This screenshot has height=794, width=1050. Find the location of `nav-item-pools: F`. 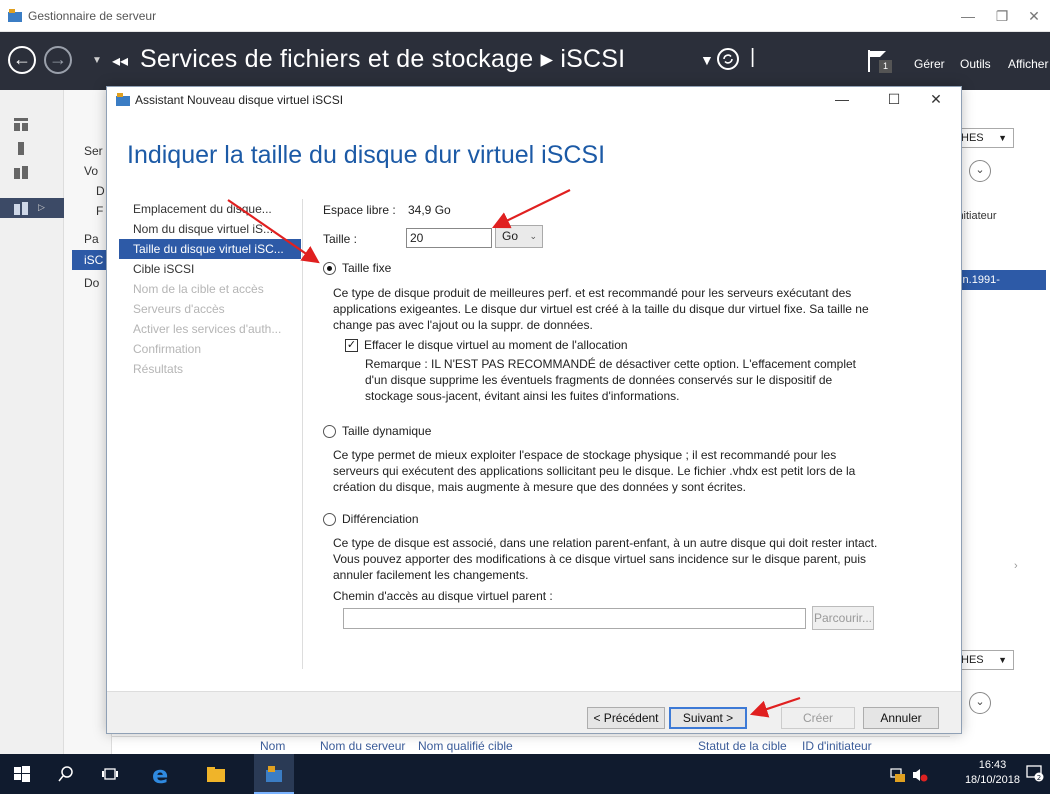

nav-item-pools: F is located at coordinates (99, 211).